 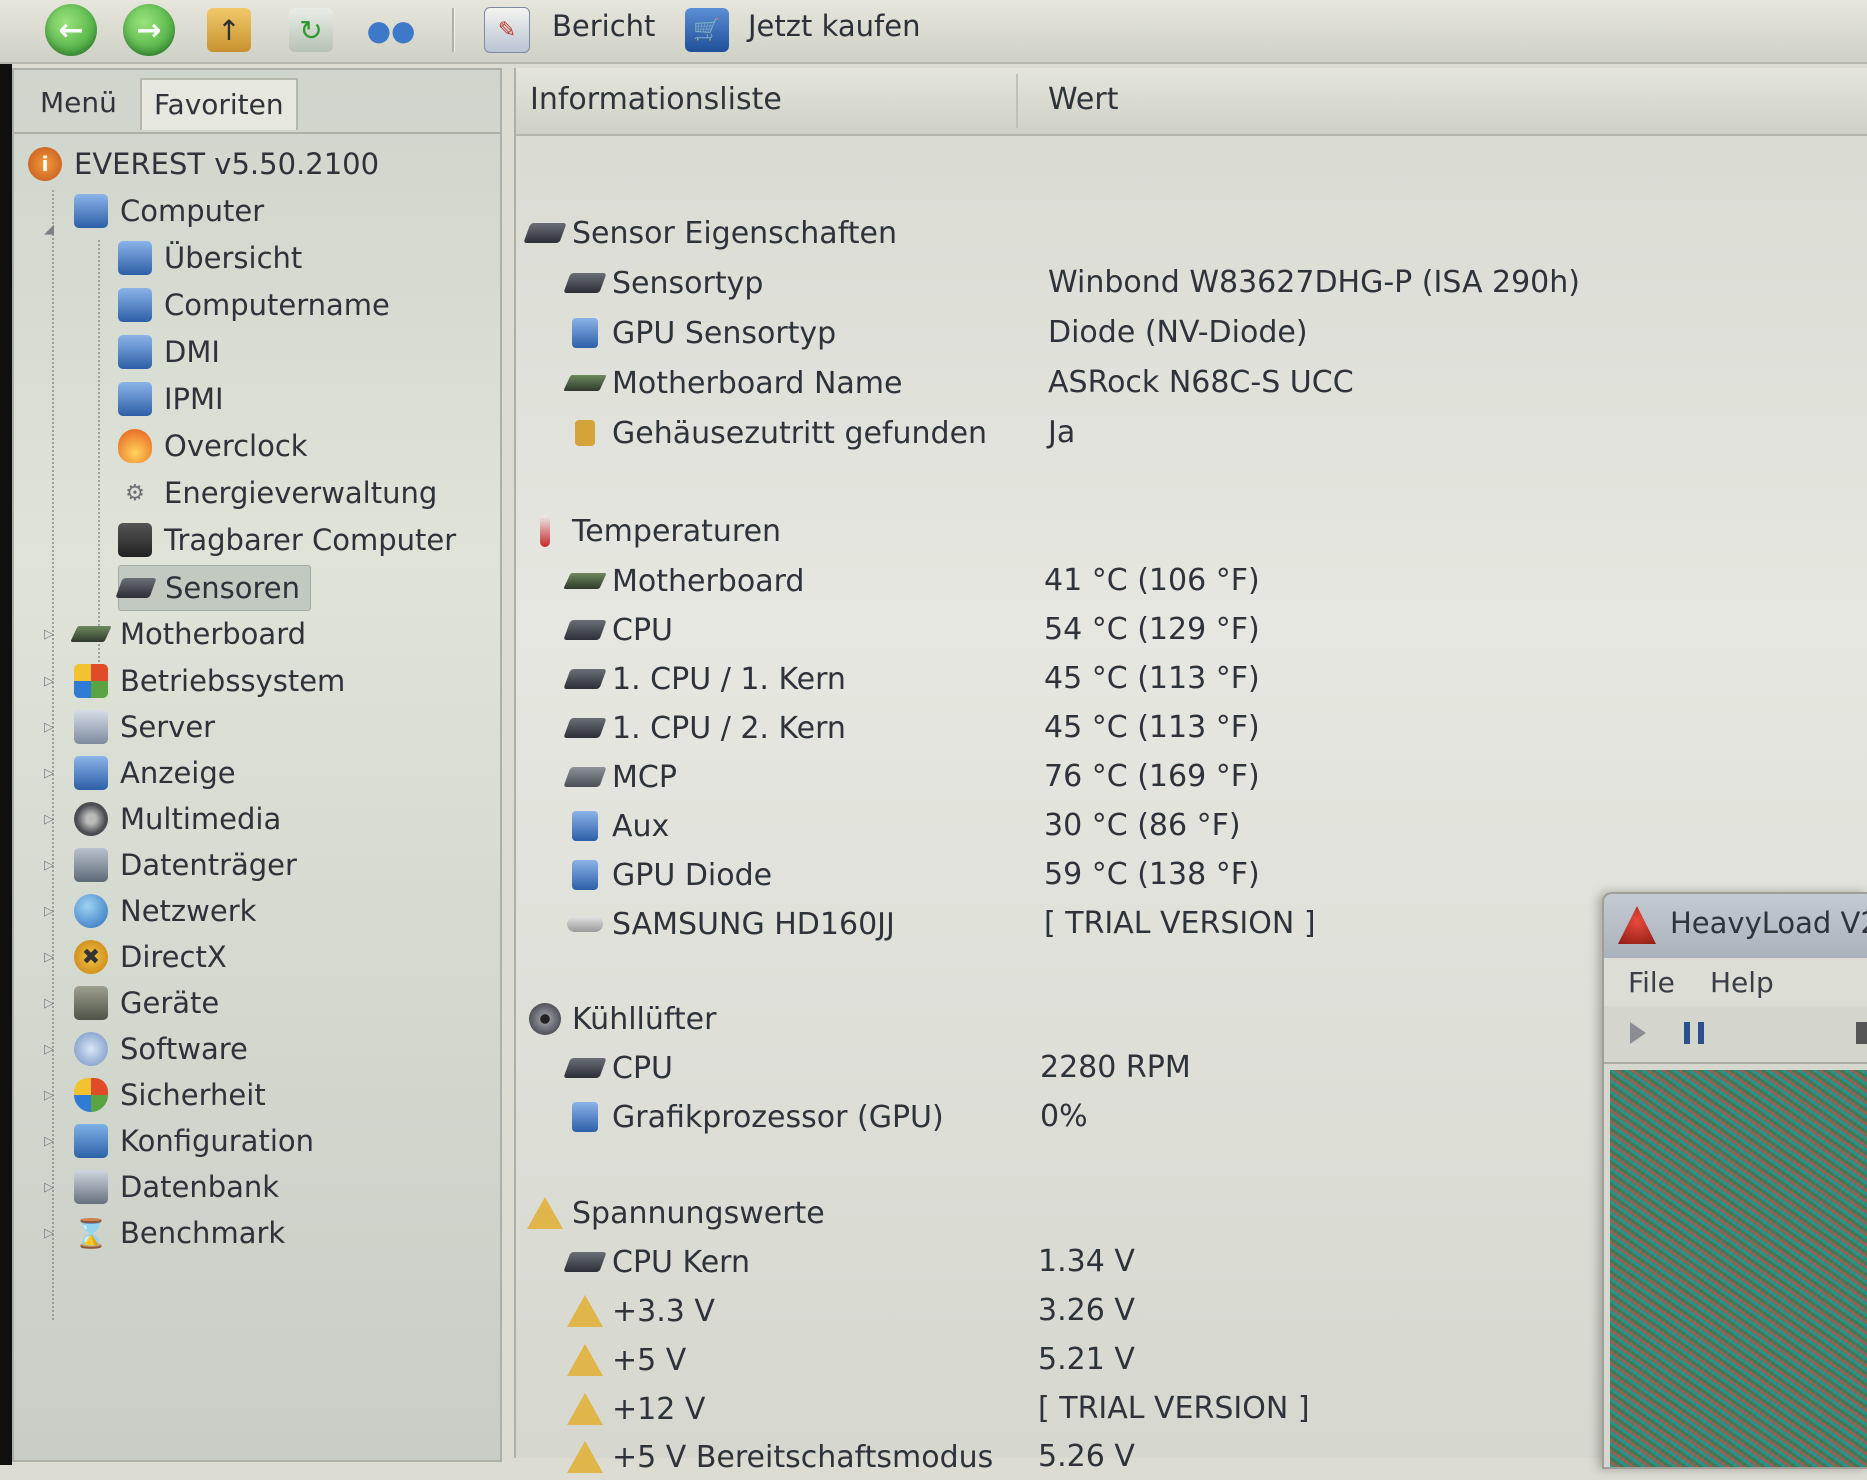 What do you see at coordinates (585, 383) in the screenshot?
I see `motherboard-icon` at bounding box center [585, 383].